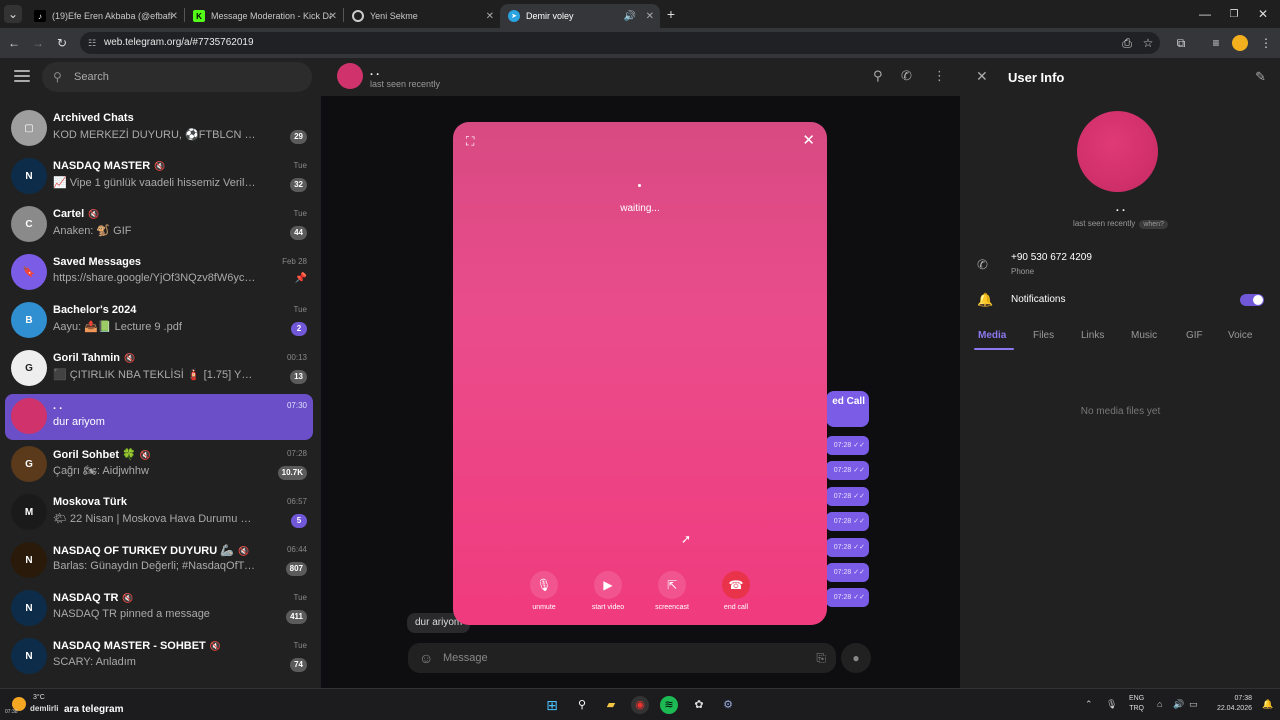 This screenshot has width=1280, height=720. I want to click on reload-icon: ↻, so click(62, 43).